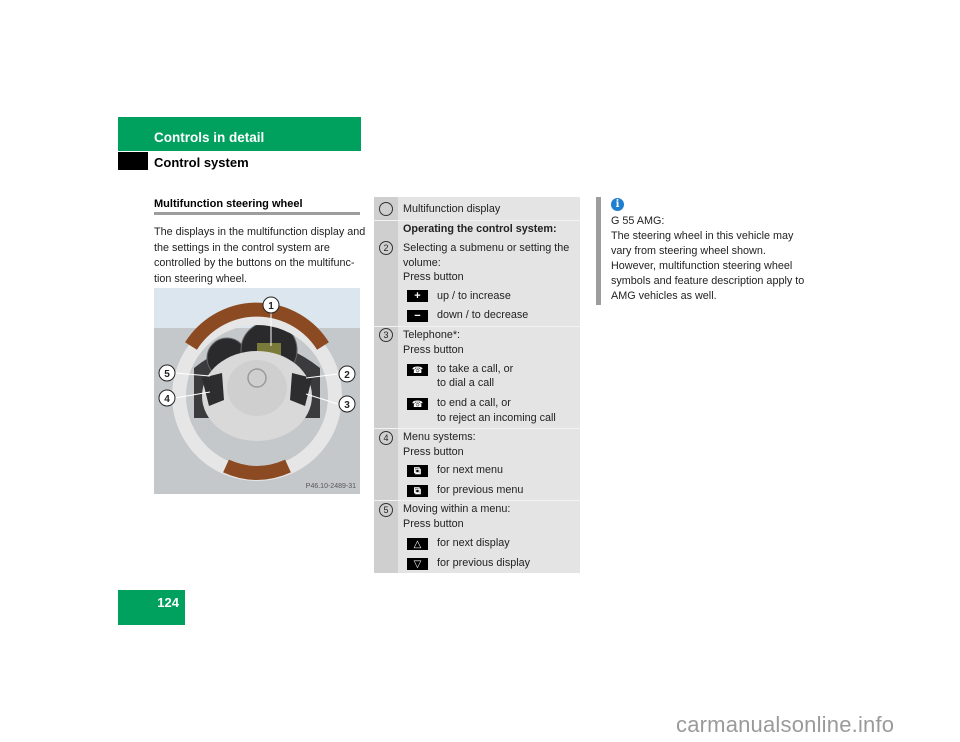 Image resolution: width=960 pixels, height=742 pixels. What do you see at coordinates (133, 161) in the screenshot?
I see `section-marker` at bounding box center [133, 161].